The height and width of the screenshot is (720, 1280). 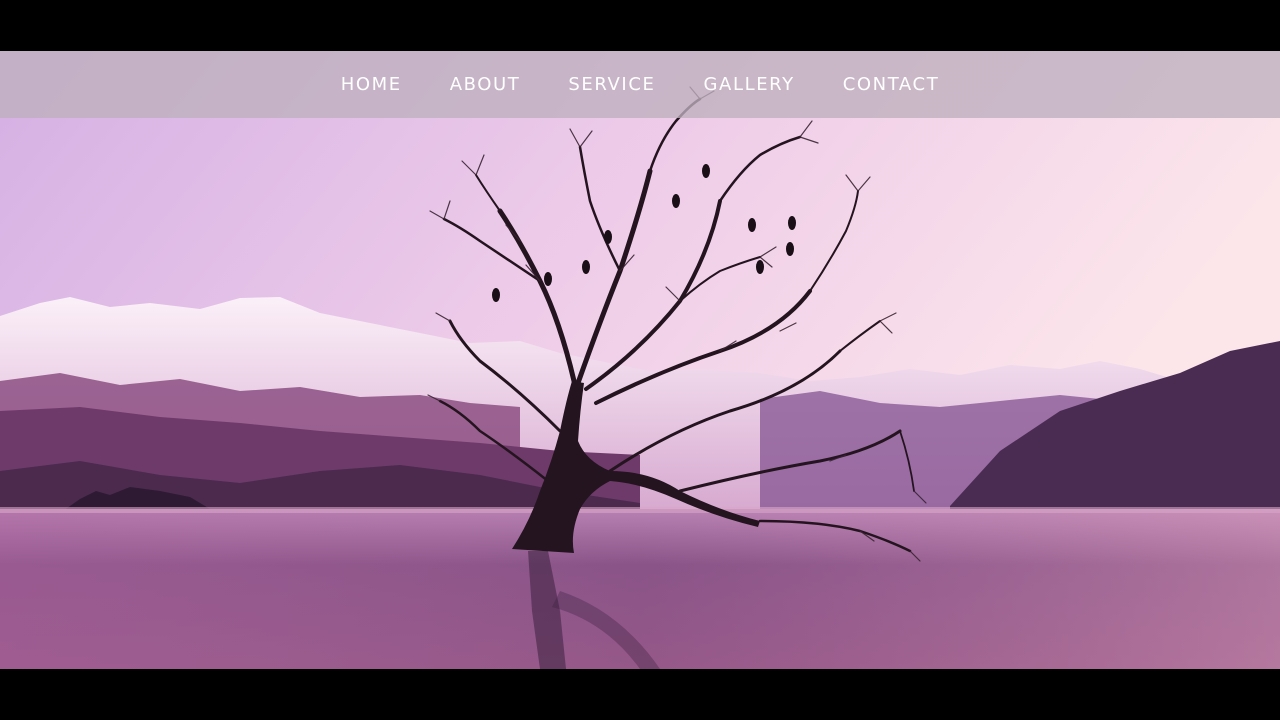 What do you see at coordinates (891, 84) in the screenshot?
I see `nav-item-contact: CONTACT` at bounding box center [891, 84].